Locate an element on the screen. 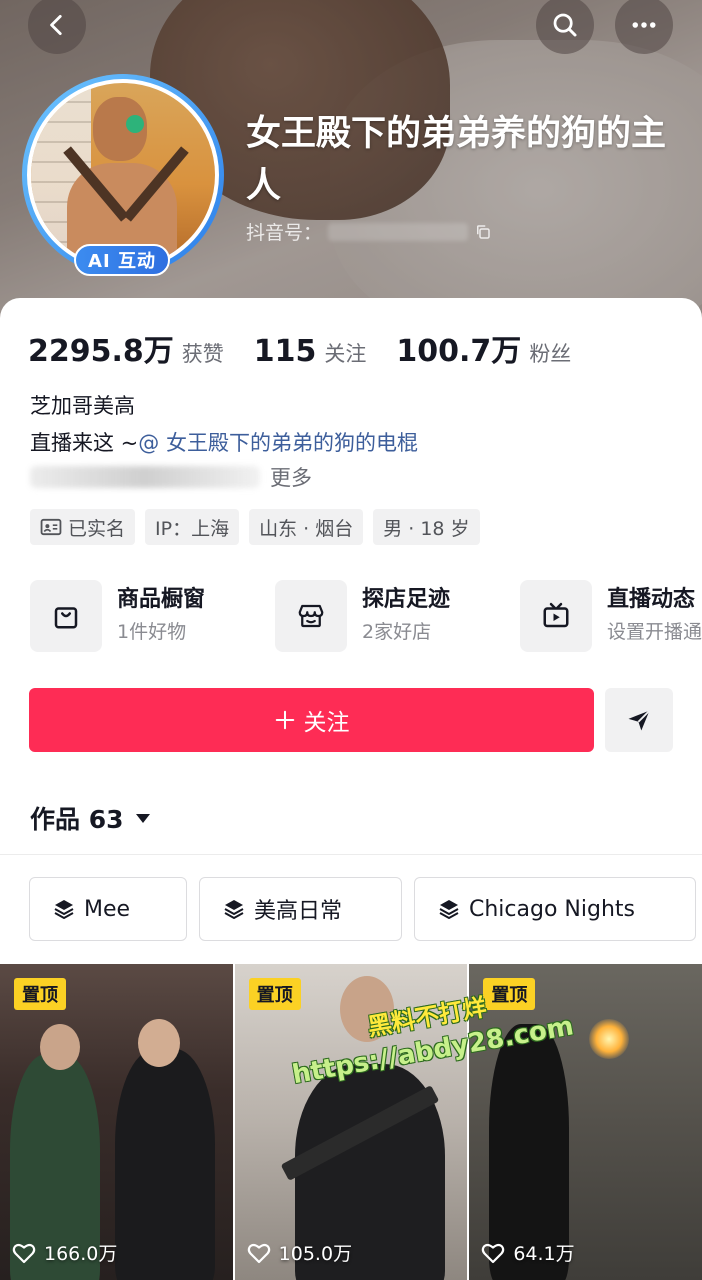 This screenshot has width=702, height=1280. collection-label: Chicago Nights is located at coordinates (552, 909).